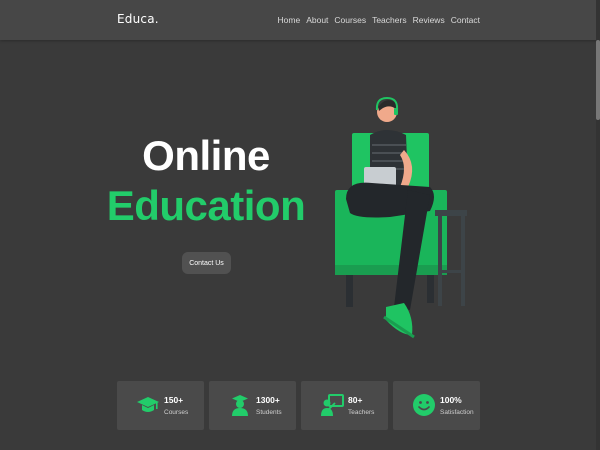  I want to click on stat-value: 100%, so click(451, 400).